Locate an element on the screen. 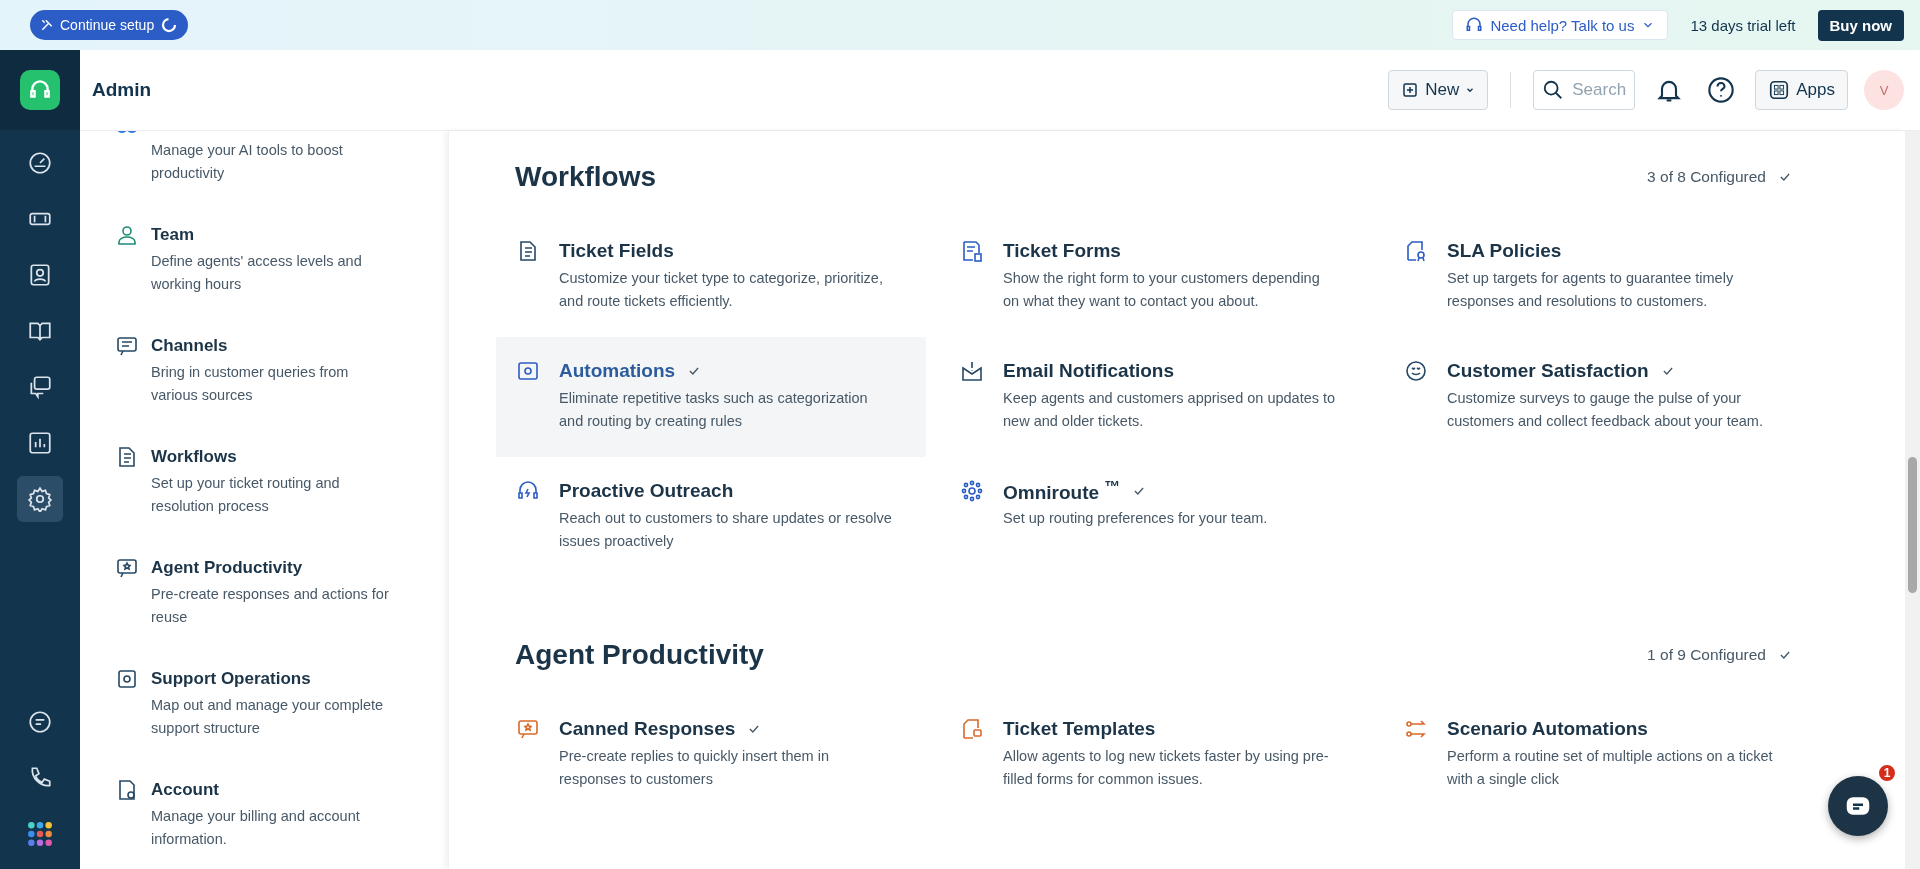 The image size is (1920, 869). setting-card: Omniroute $^{™}$ Set up routing preferences for your team. is located at coordinates (1155, 517).